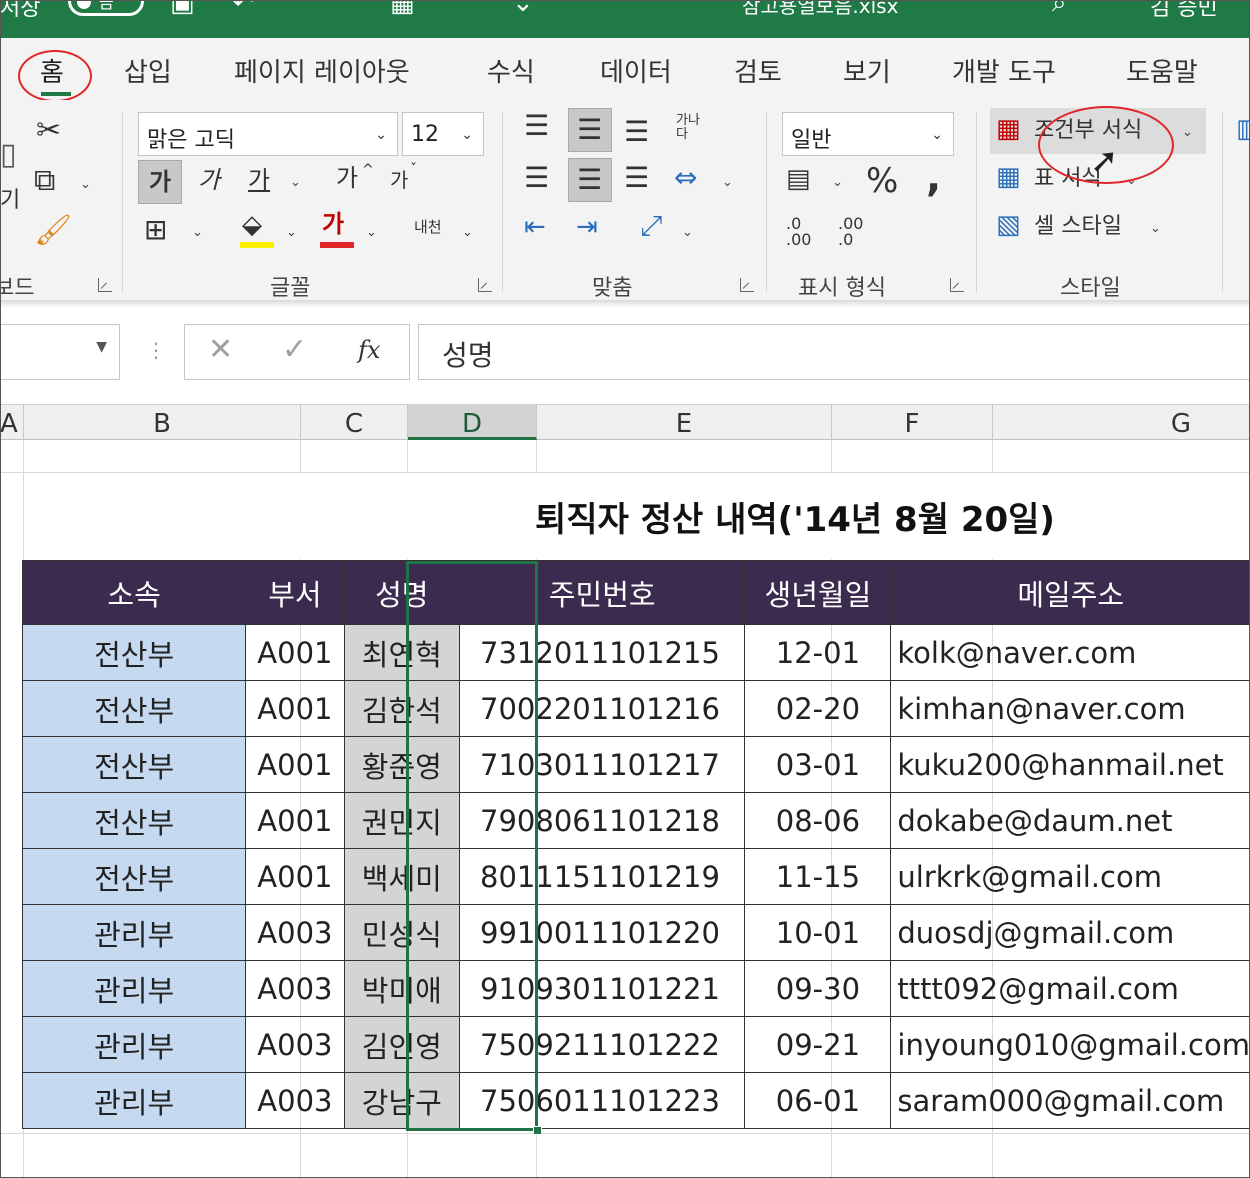 Image resolution: width=1250 pixels, height=1178 pixels. What do you see at coordinates (60, 352) in the screenshot?
I see `name-box: ▼` at bounding box center [60, 352].